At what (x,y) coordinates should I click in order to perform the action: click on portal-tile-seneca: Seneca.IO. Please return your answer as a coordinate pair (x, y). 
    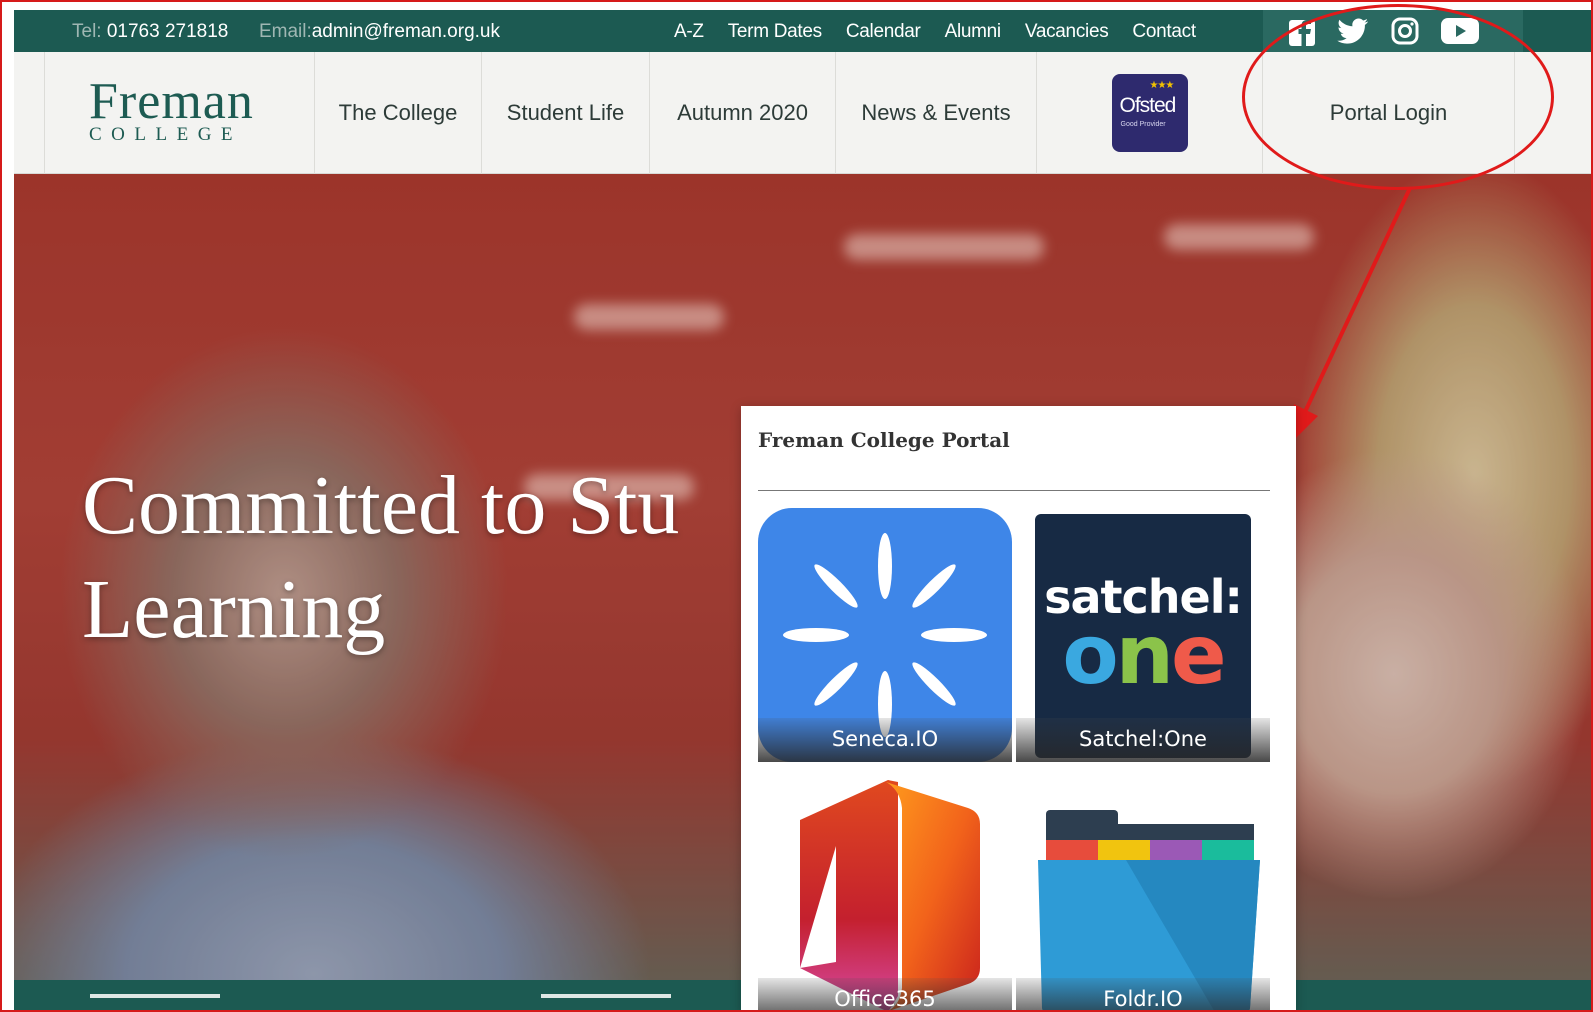
    Looking at the image, I should click on (885, 635).